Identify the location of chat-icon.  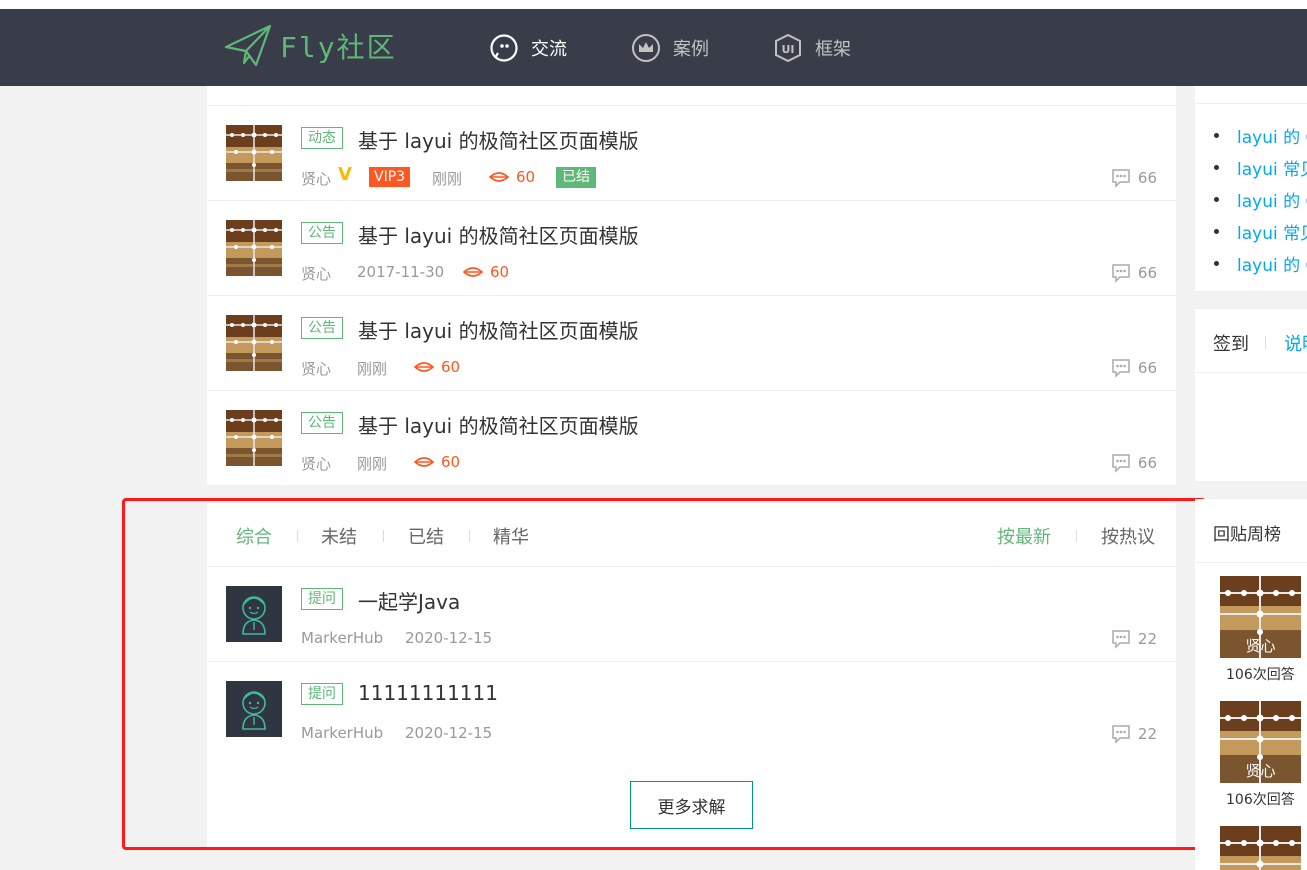
(504, 48).